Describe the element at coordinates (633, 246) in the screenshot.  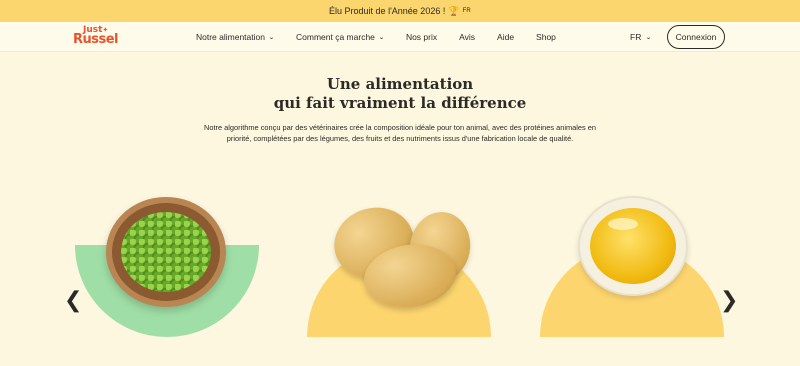
I see `oil-bowl-image` at that location.